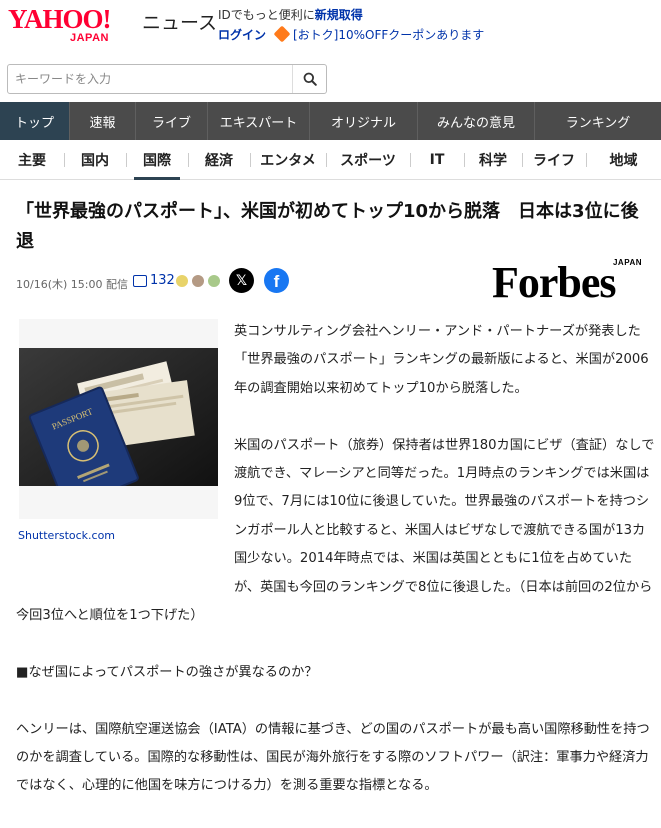 The image size is (661, 828). Describe the element at coordinates (157, 160) in the screenshot. I see `category-international: 国際` at that location.